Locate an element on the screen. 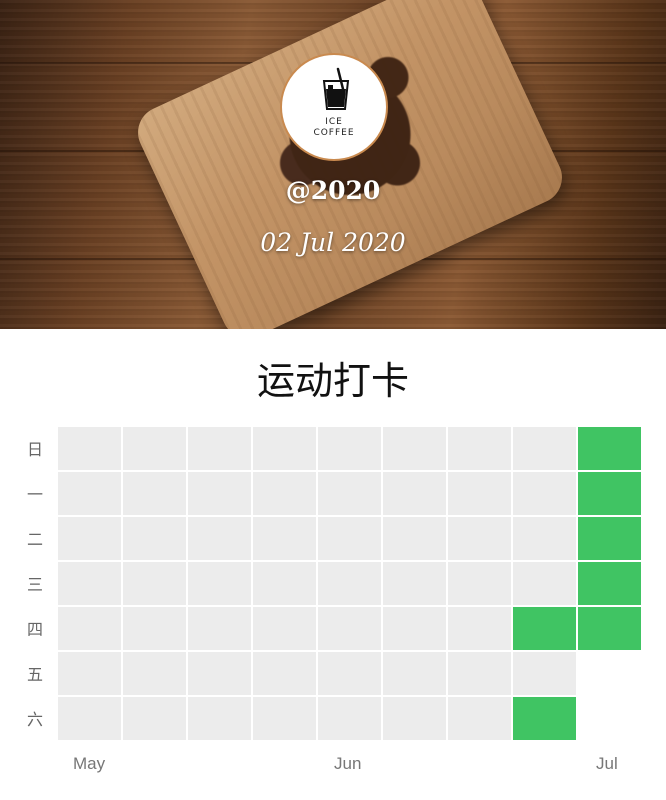 The image size is (666, 800). weekday-label: 日 is located at coordinates (34, 449).